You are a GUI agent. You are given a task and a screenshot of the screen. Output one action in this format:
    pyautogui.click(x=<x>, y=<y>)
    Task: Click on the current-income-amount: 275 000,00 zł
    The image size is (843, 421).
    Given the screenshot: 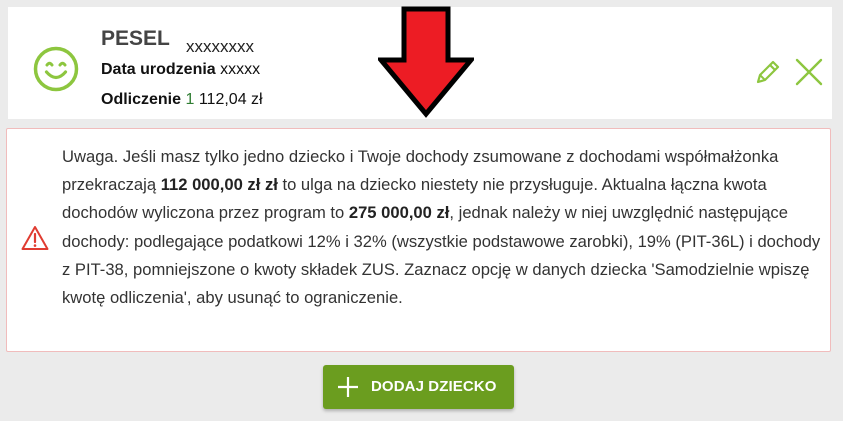 What is the action you would take?
    pyautogui.click(x=399, y=213)
    